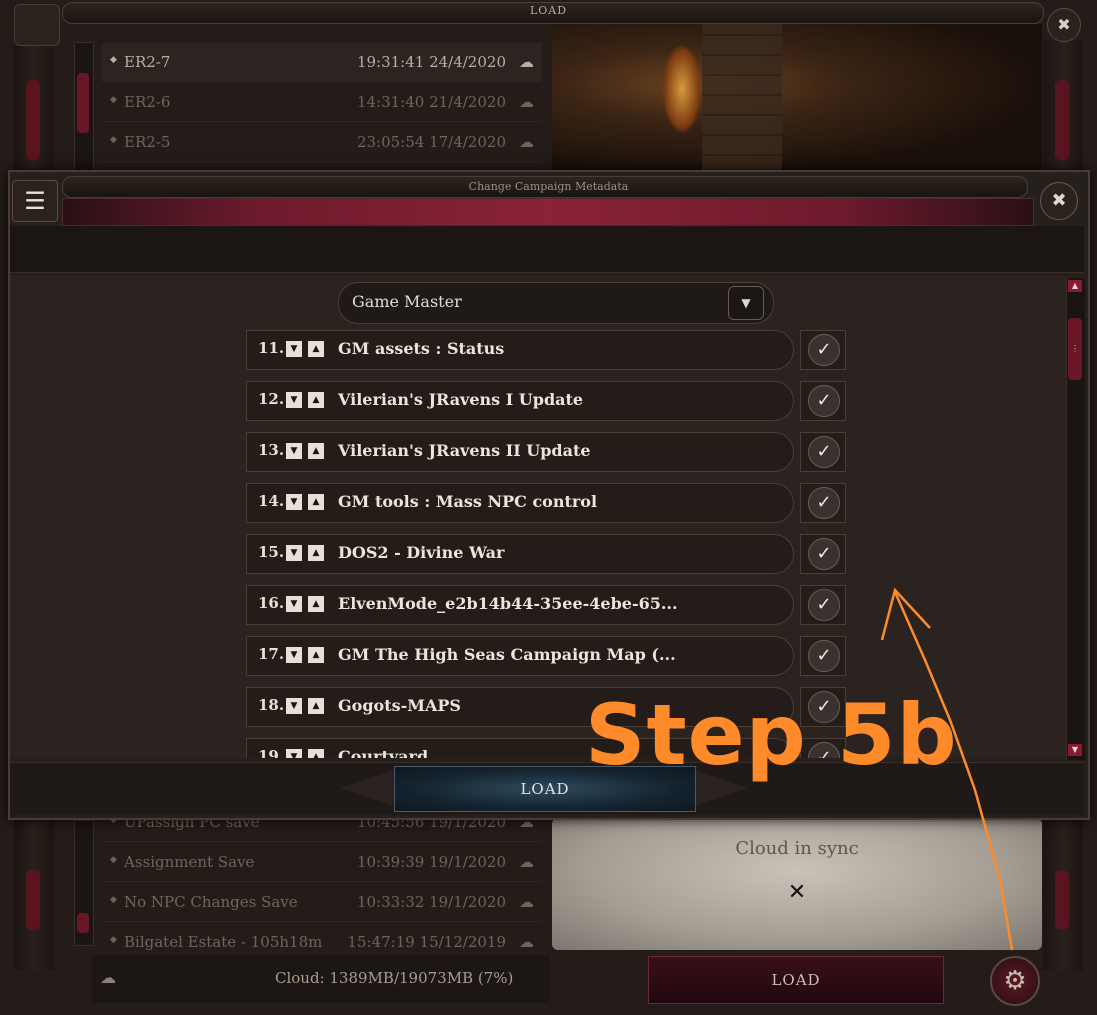  Describe the element at coordinates (147, 62) in the screenshot. I see `save-name: ER2-7` at that location.